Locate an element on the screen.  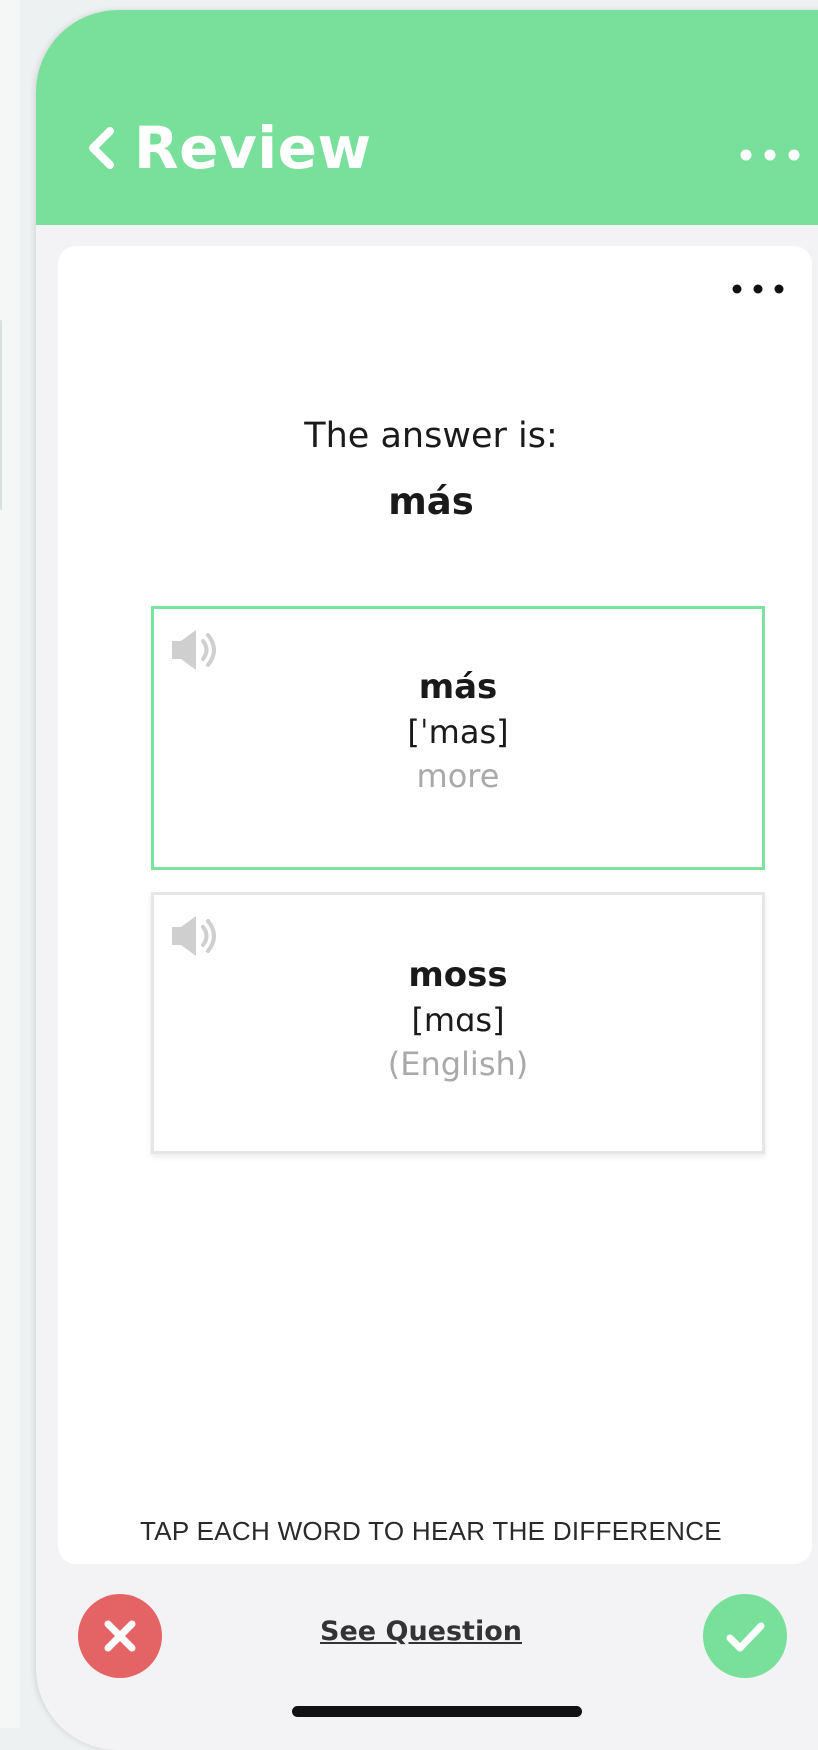
speaker-icon is located at coordinates (196, 936).